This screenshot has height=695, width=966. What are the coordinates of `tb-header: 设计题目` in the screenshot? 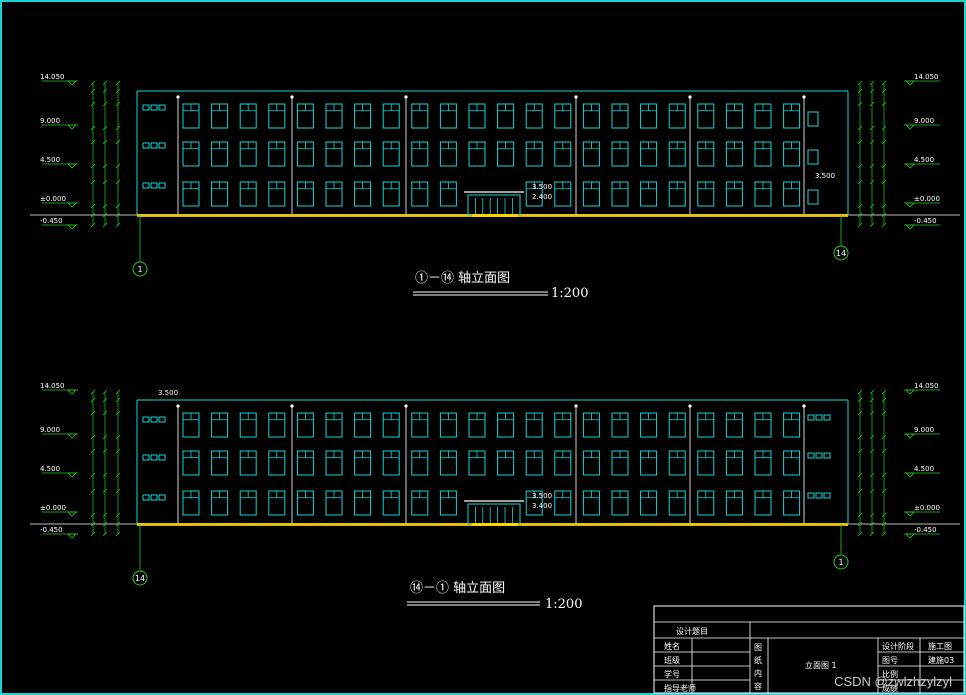 It's located at (692, 631).